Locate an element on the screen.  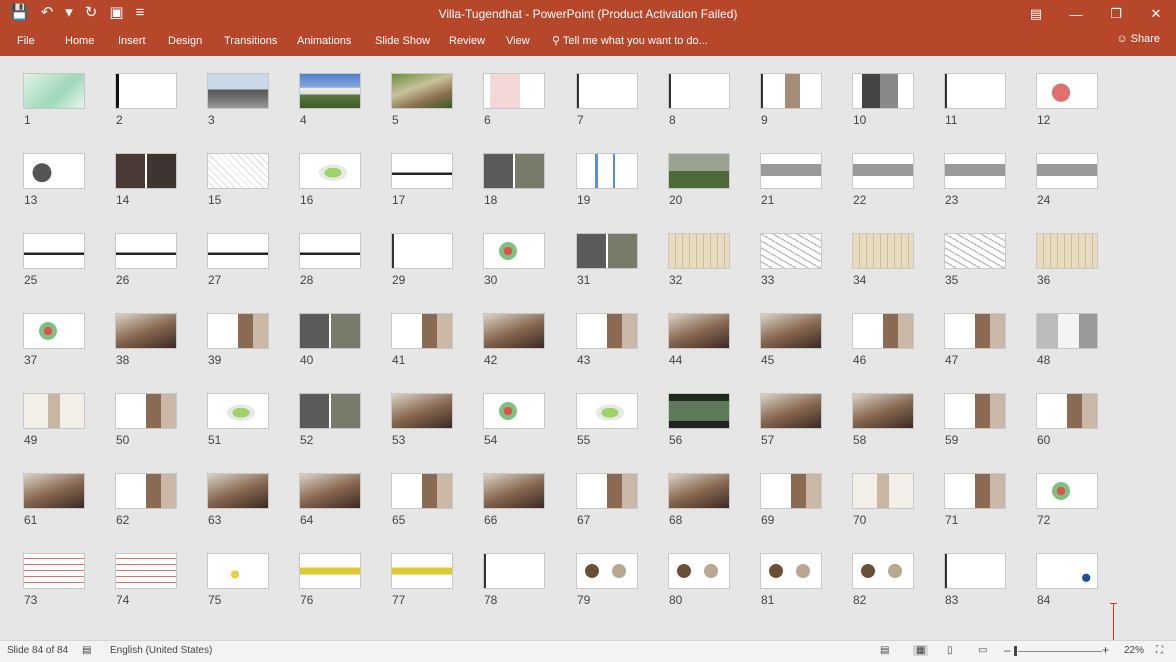
tab-design: Design is located at coordinates (185, 41).